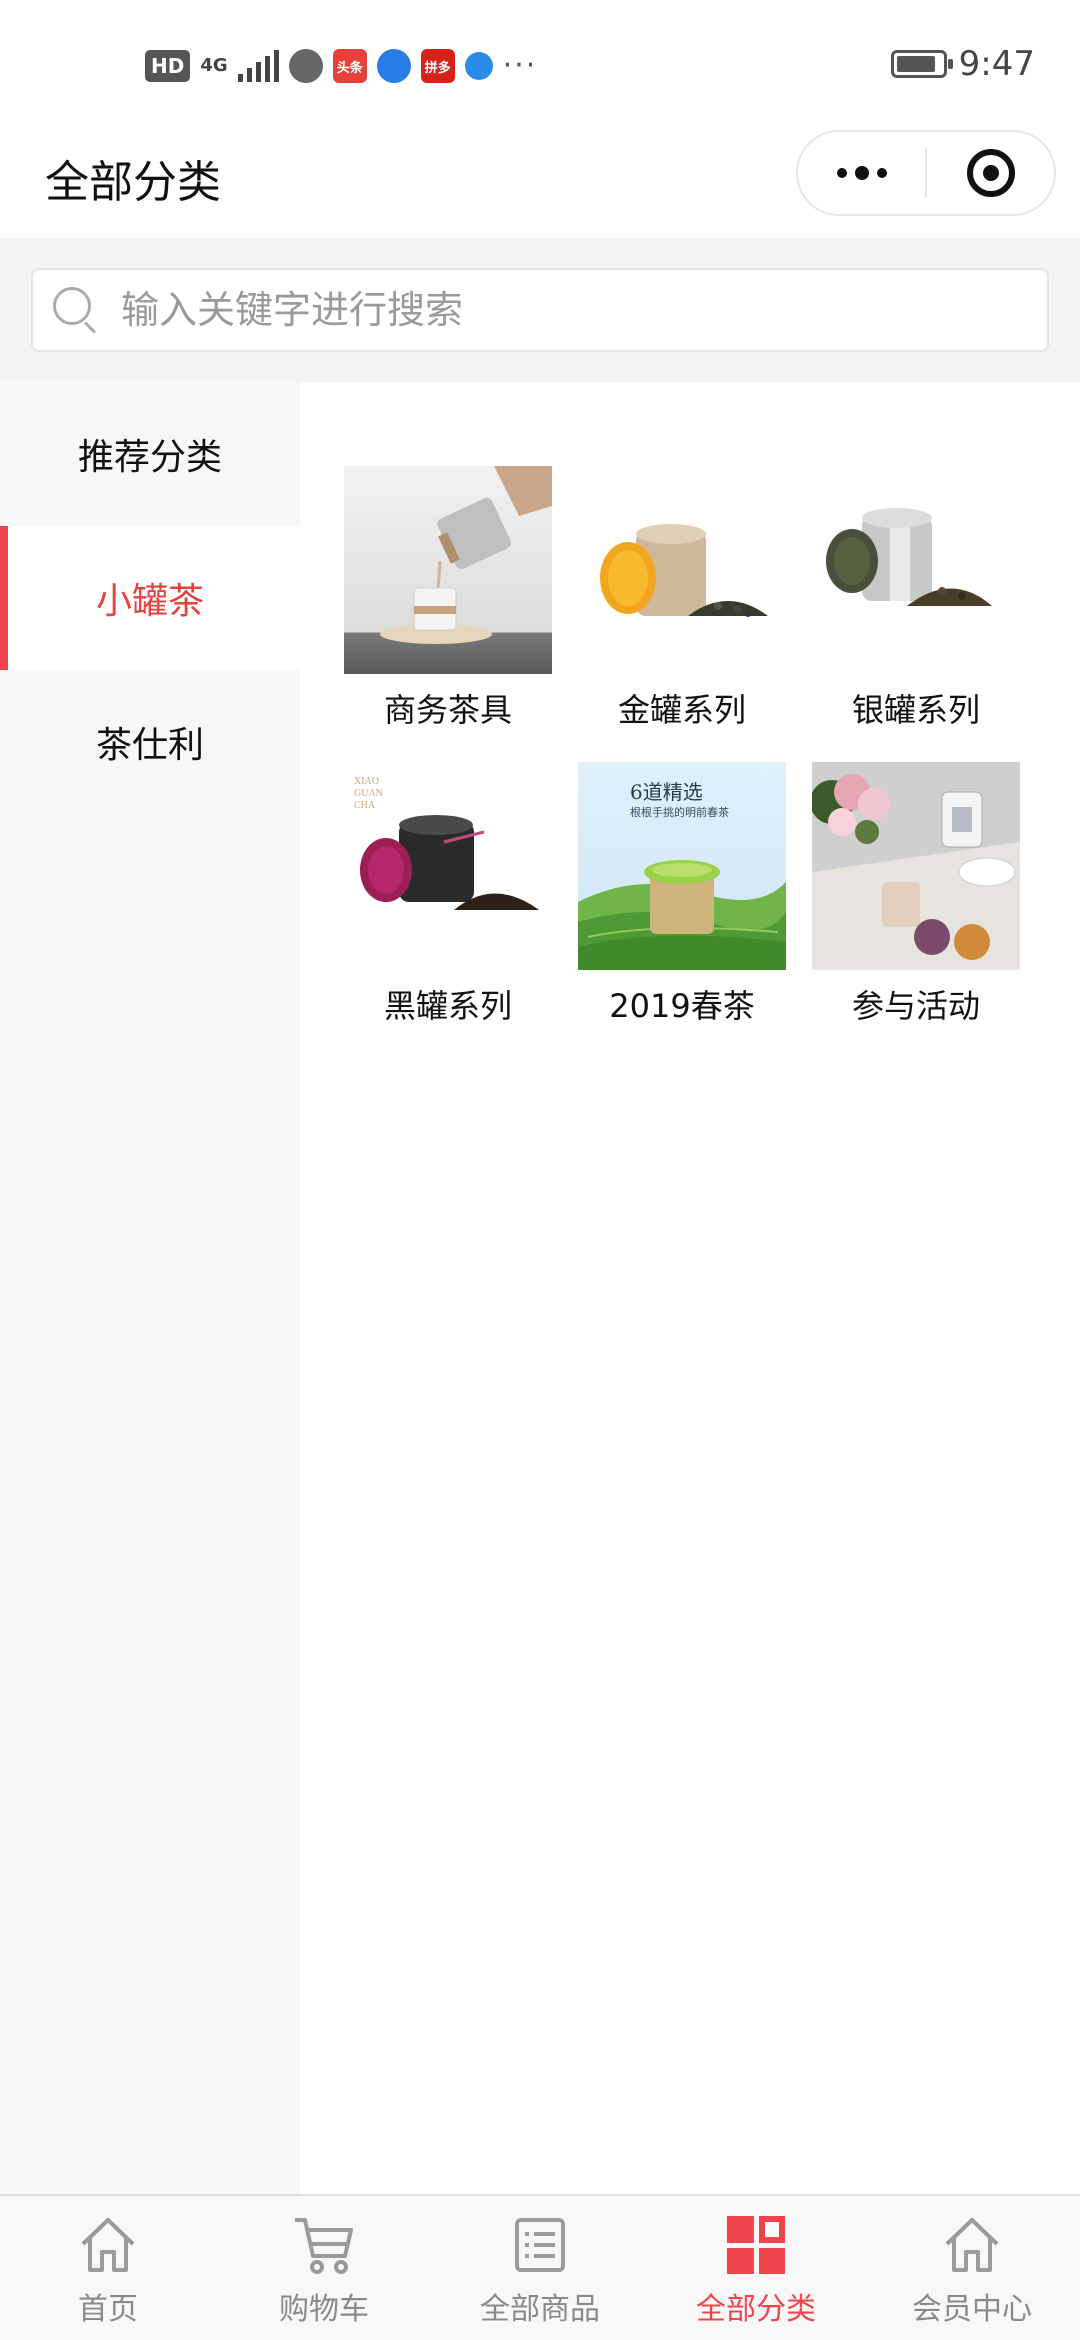  Describe the element at coordinates (447, 1006) in the screenshot. I see `category-label: 黑罐系列` at that location.